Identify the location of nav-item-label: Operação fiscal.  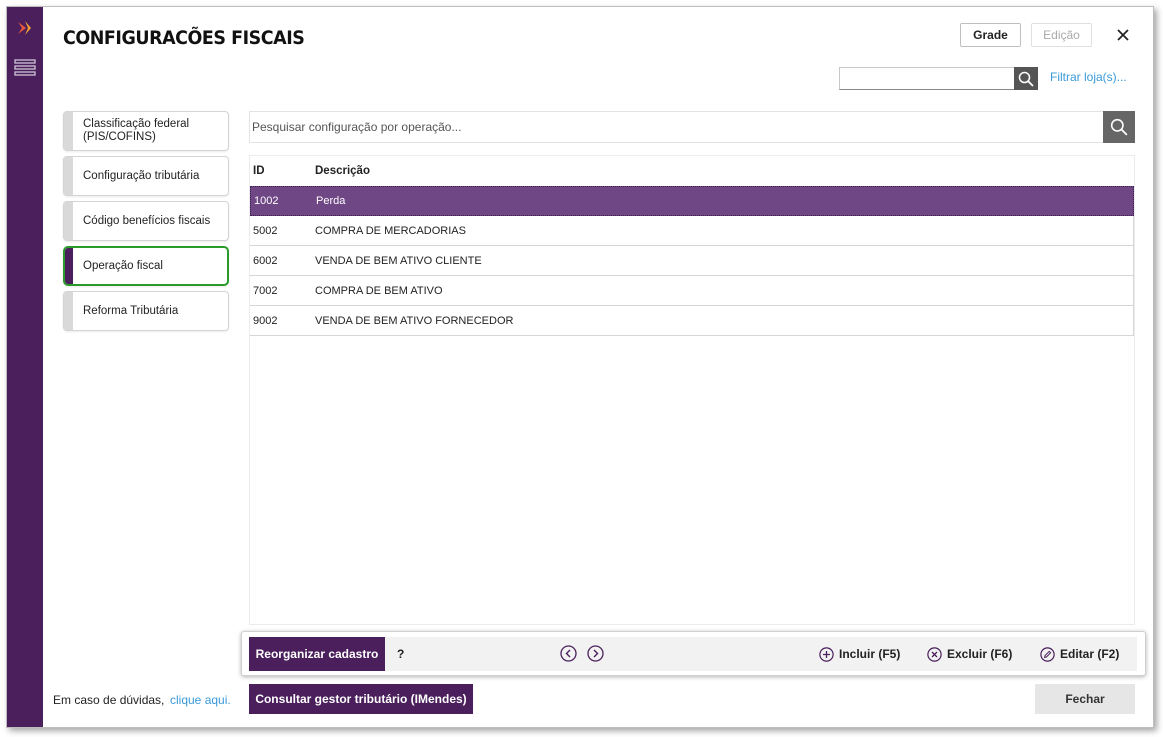
(123, 265).